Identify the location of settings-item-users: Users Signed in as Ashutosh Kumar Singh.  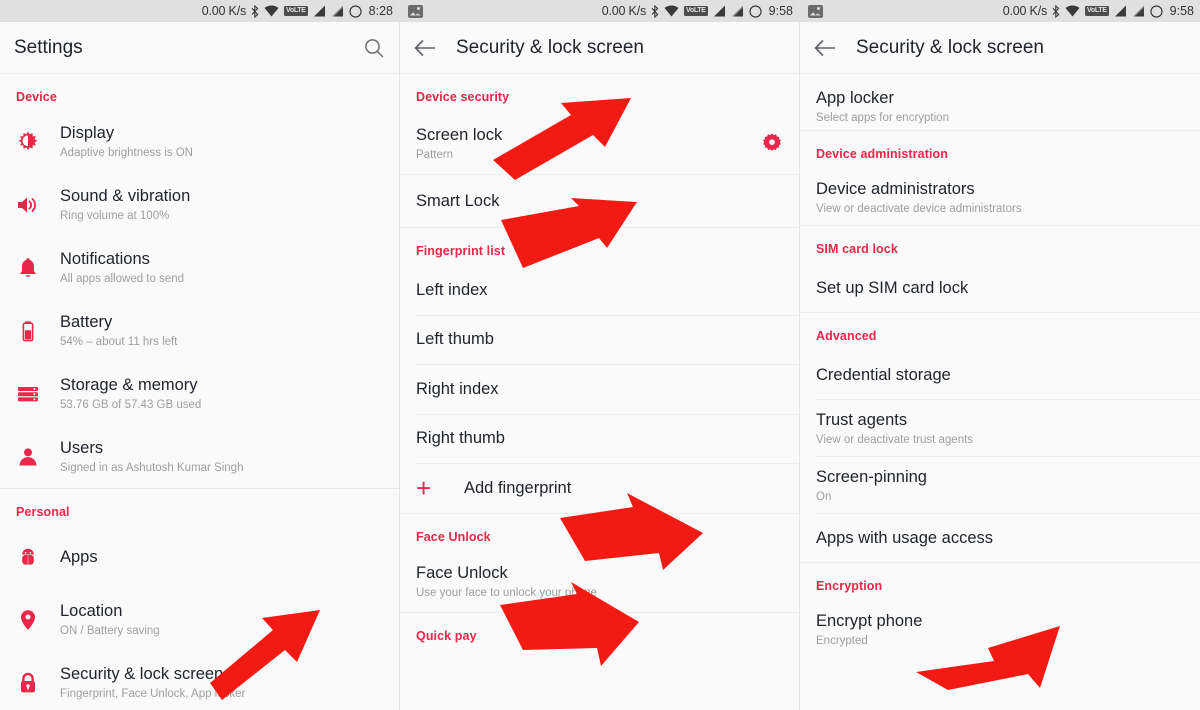
(199, 456).